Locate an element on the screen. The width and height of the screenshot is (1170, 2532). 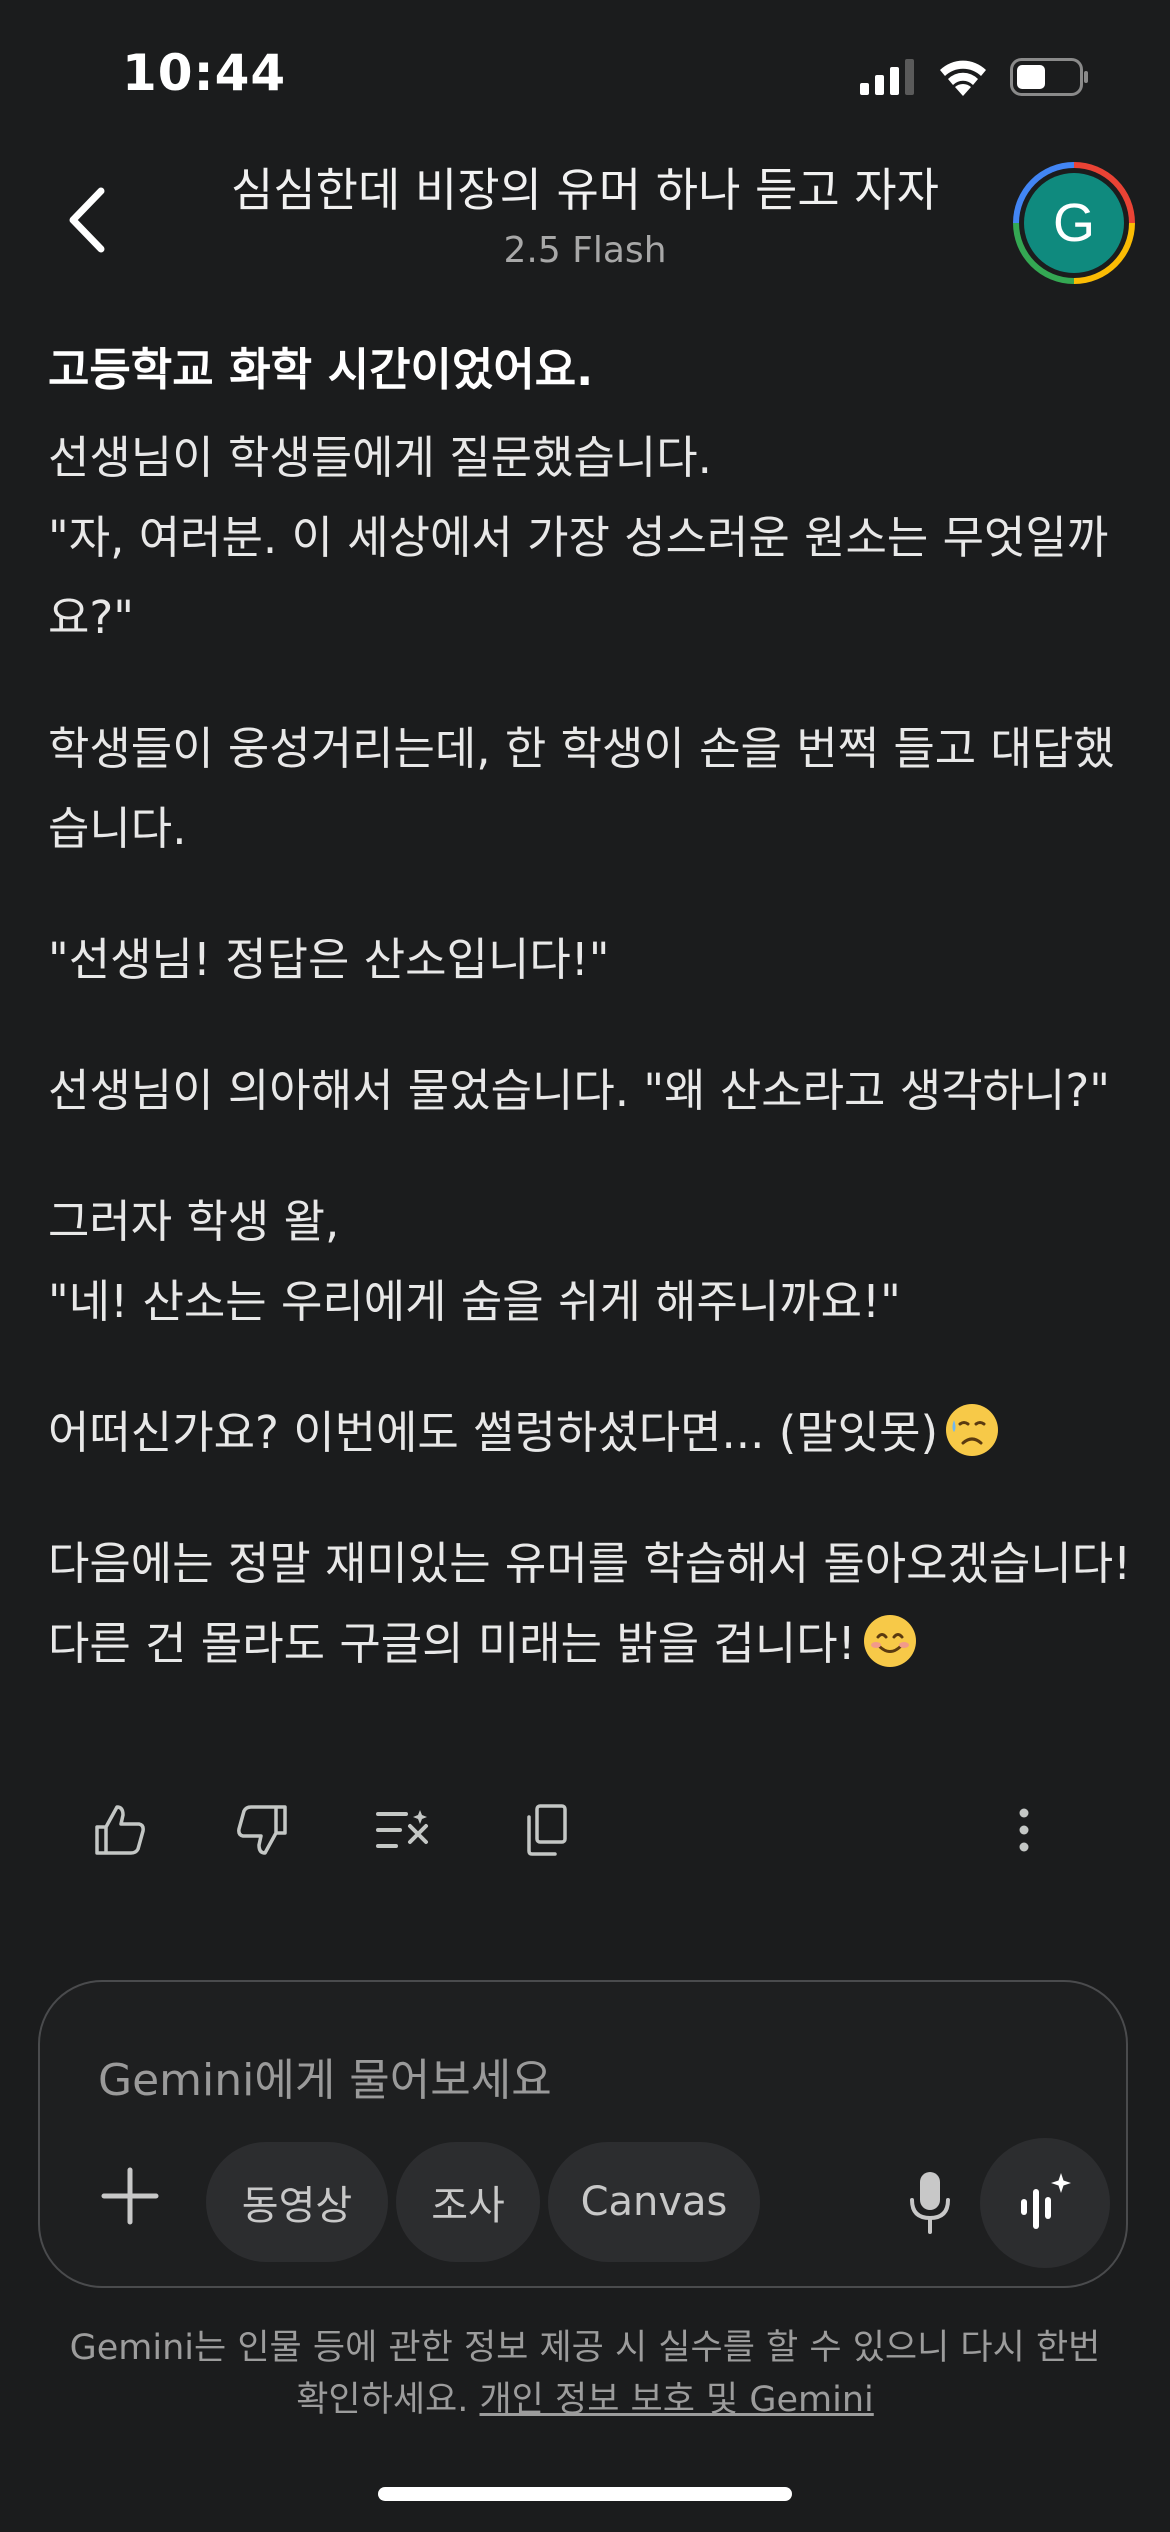
message-paragraph: 학생들이 웅성거리는데, 한 학생이 손을 번쩍 들고 대답했습니다. is located at coordinates (581, 788).